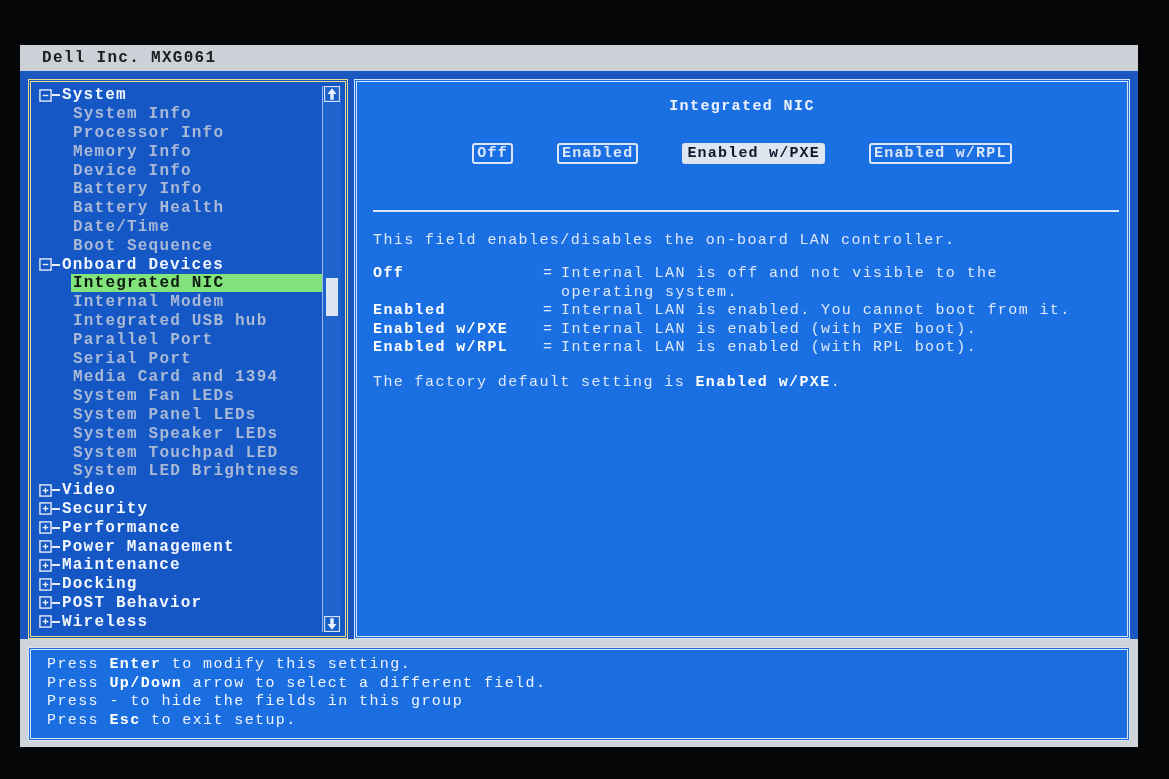 This screenshot has width=1169, height=779. What do you see at coordinates (196, 245) in the screenshot?
I see `menu-item: Boot Sequence` at bounding box center [196, 245].